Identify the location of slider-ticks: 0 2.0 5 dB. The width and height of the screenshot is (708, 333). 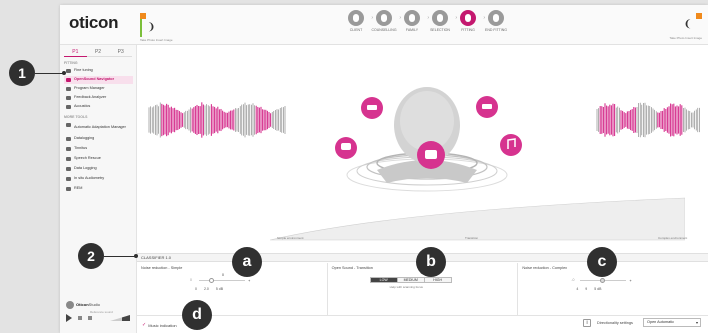
(225, 289).